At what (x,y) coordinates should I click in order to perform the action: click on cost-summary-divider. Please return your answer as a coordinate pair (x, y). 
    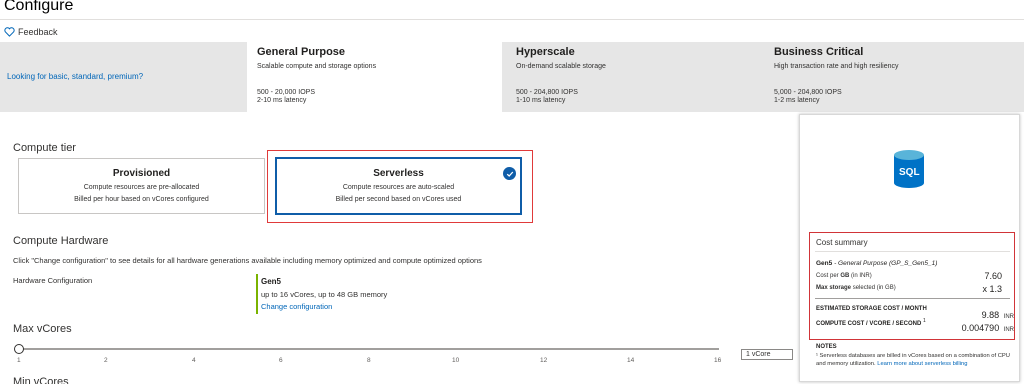
    Looking at the image, I should click on (912, 251).